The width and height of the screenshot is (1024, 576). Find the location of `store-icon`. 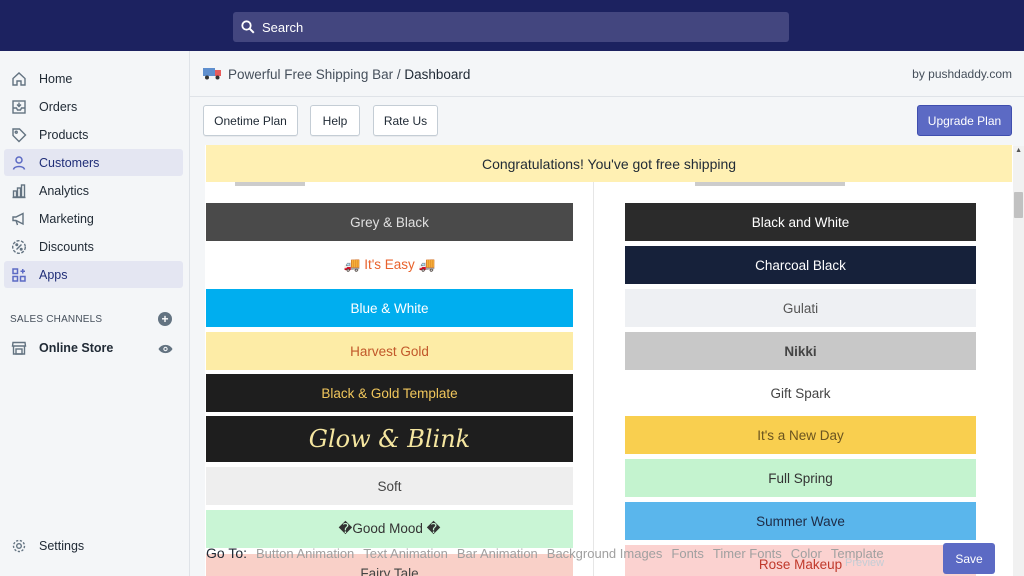

store-icon is located at coordinates (19, 348).